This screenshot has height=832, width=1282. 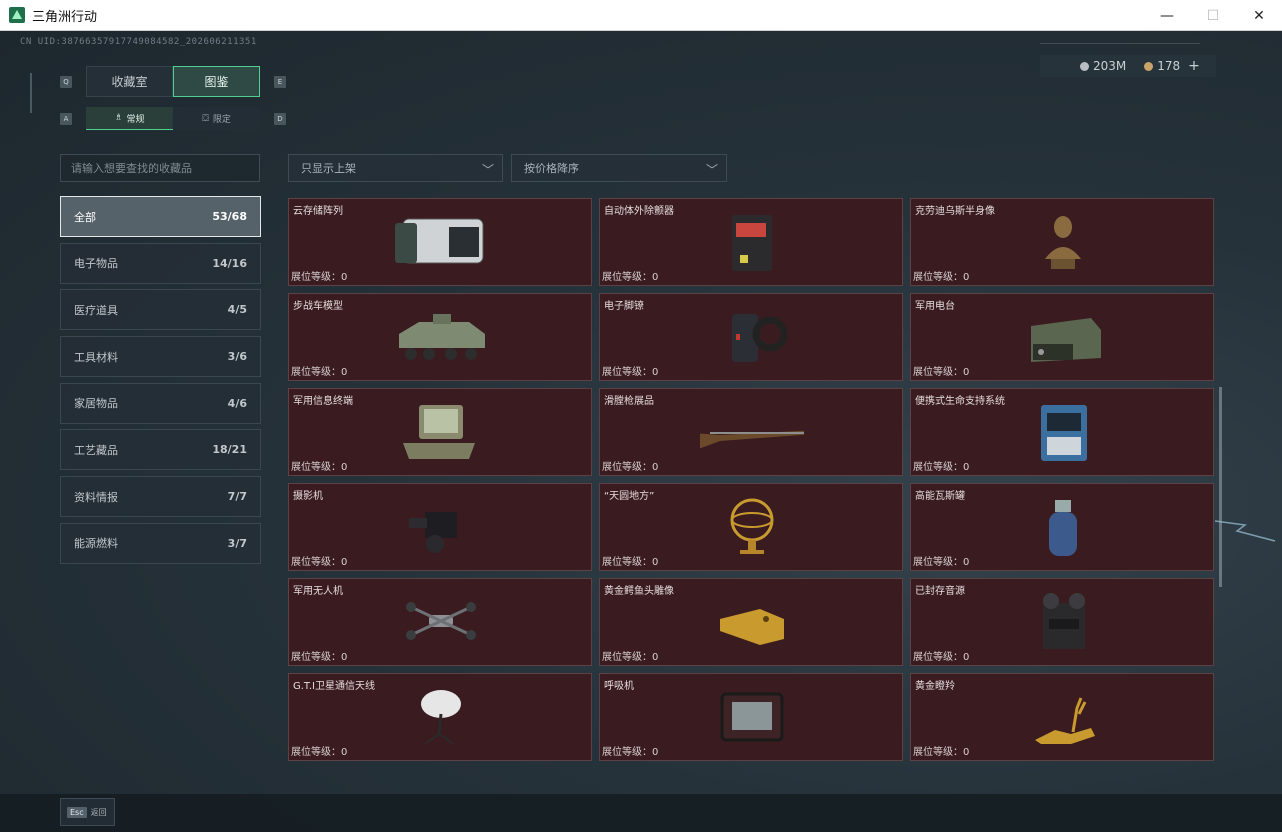 What do you see at coordinates (160, 263) in the screenshot?
I see `category-electronics: 电子物品 14/16` at bounding box center [160, 263].